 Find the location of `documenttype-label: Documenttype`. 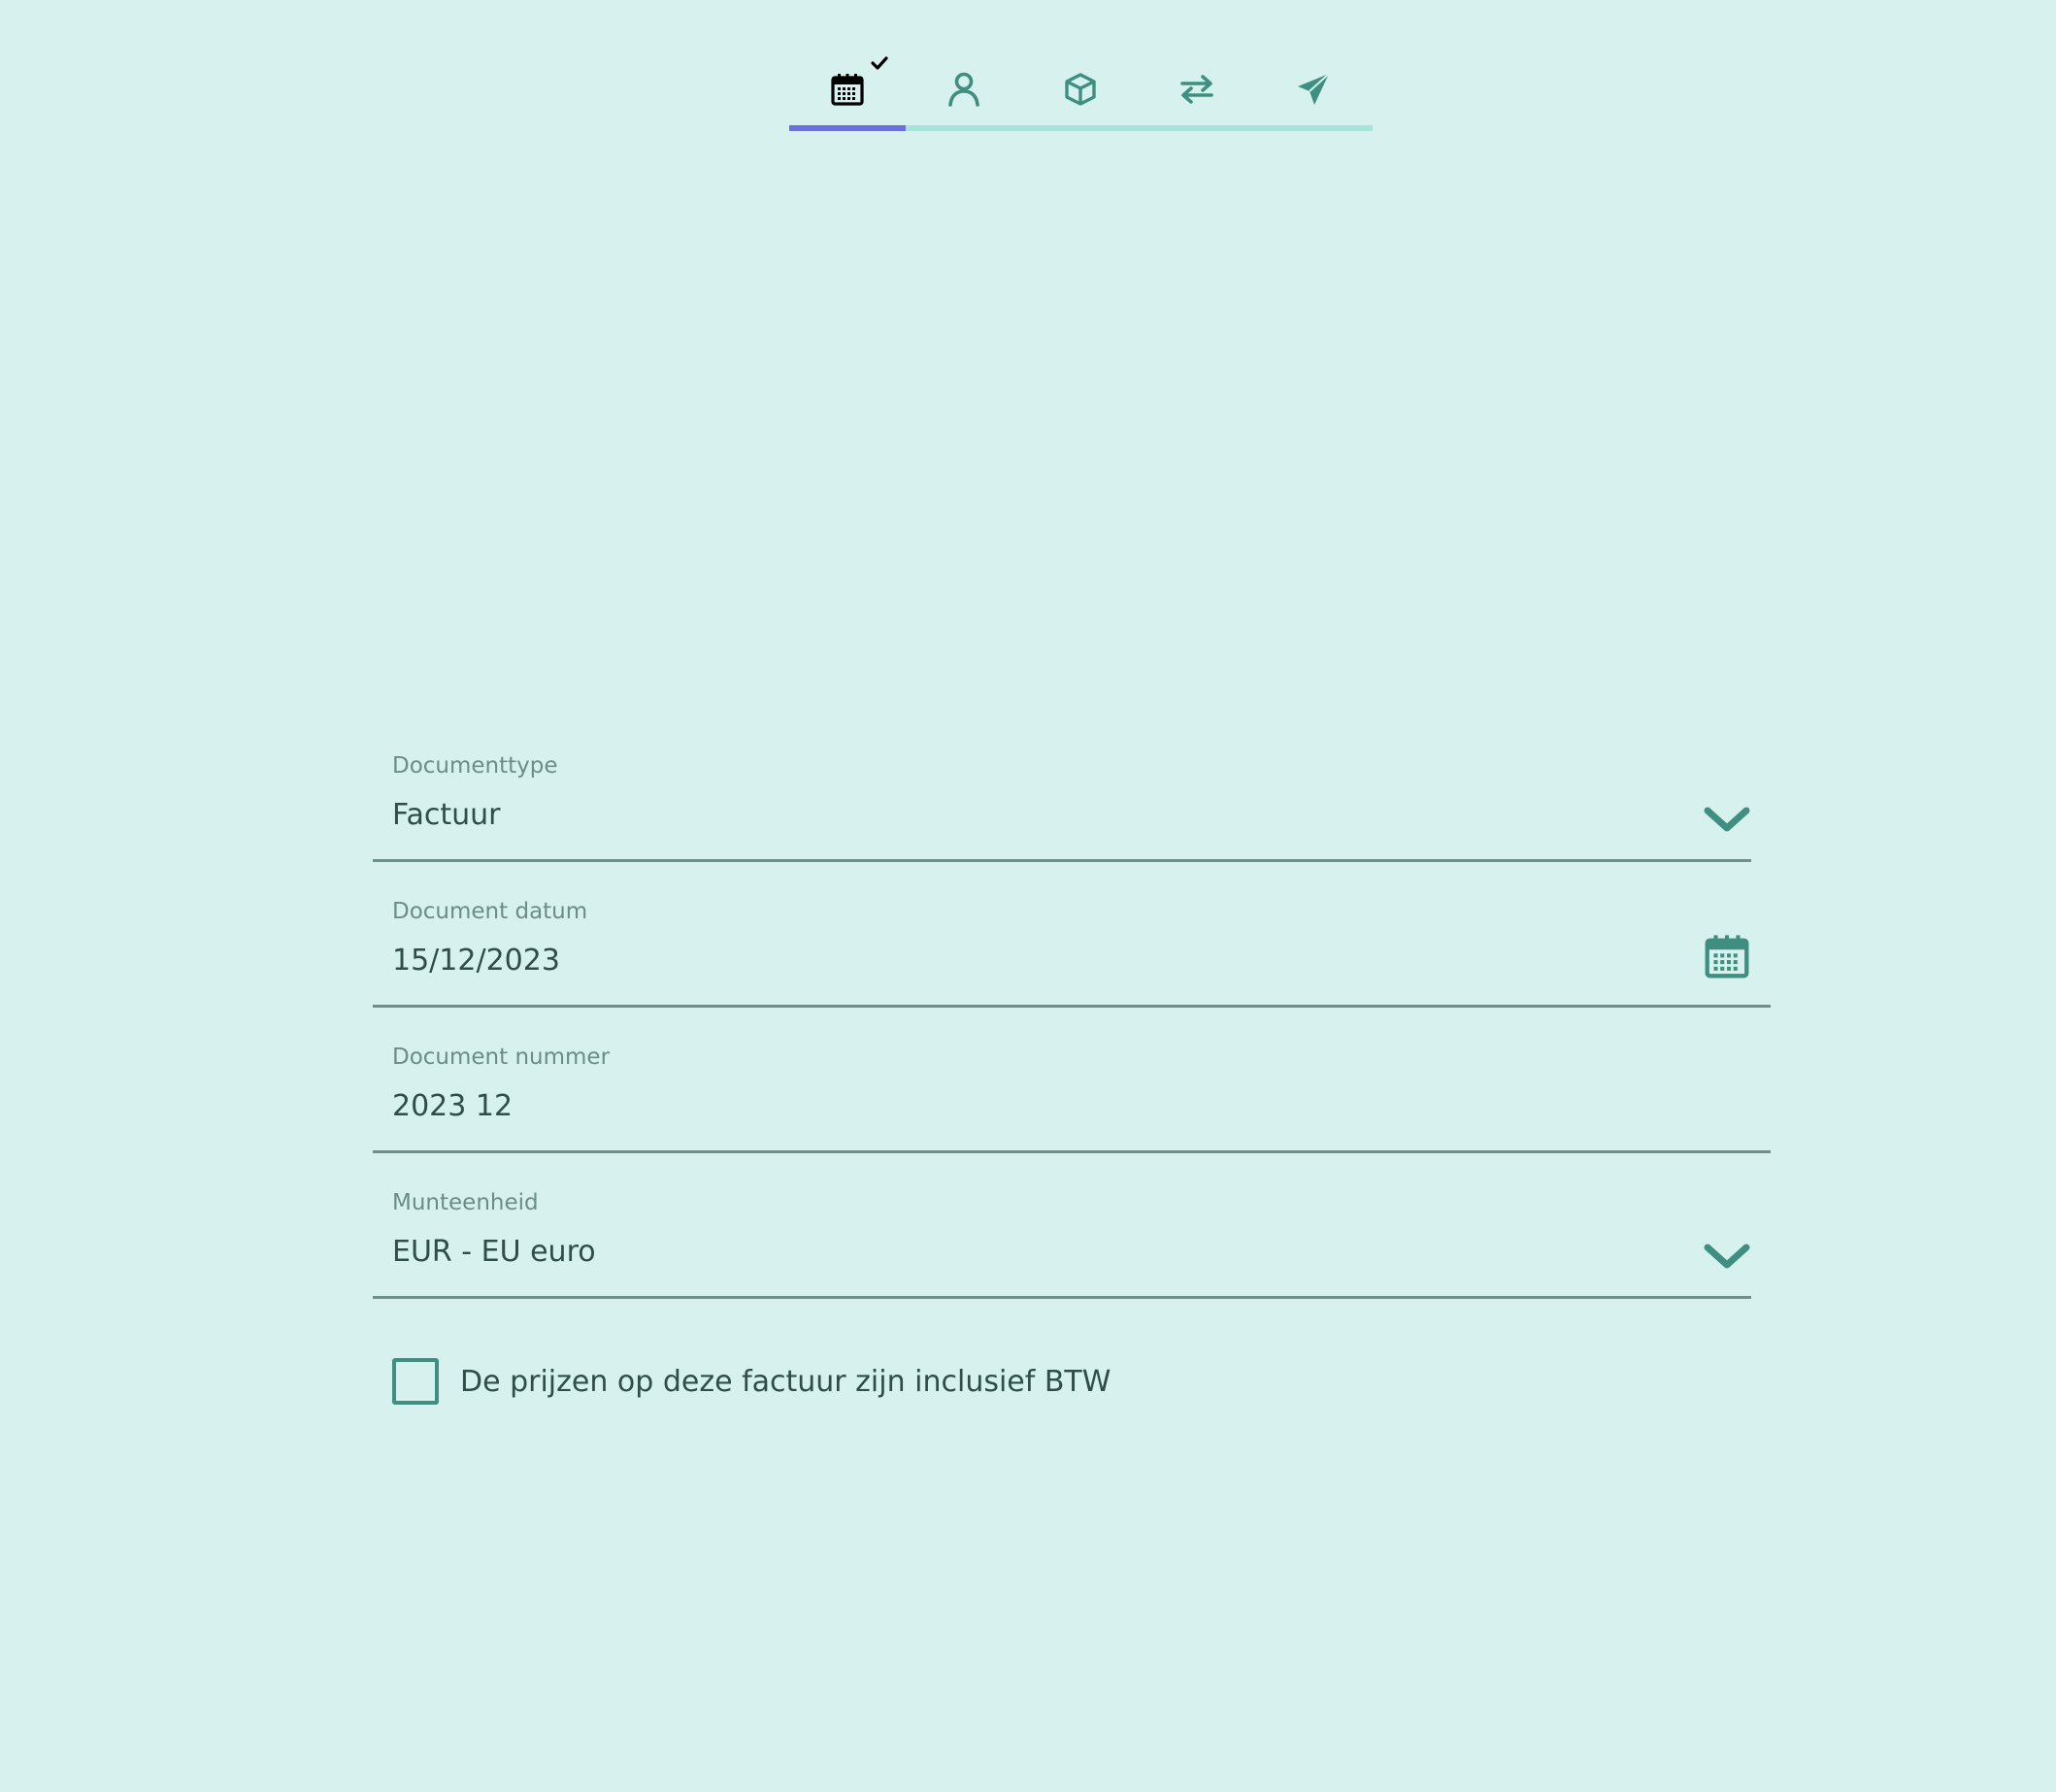

documenttype-label: Documenttype is located at coordinates (475, 766).